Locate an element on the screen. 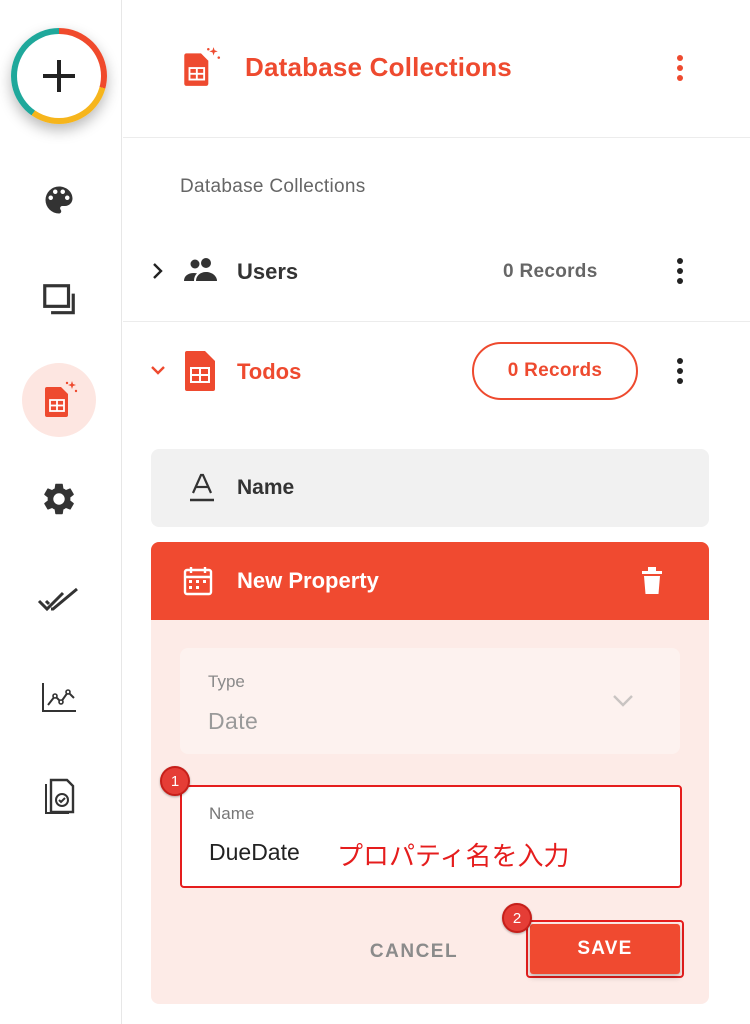 Image resolution: width=750 pixels, height=1024 pixels. users-more-button is located at coordinates (680, 271).